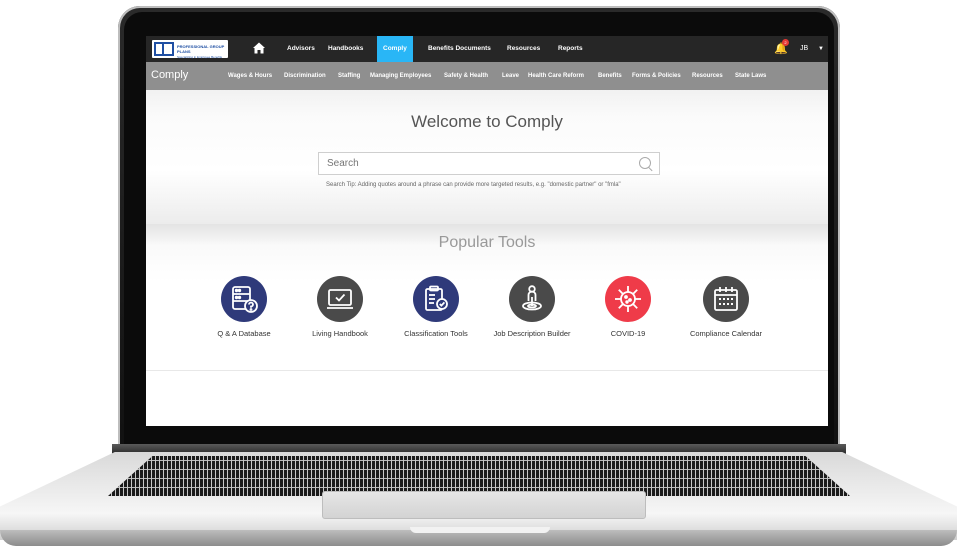  I want to click on virus-icon, so click(628, 299).